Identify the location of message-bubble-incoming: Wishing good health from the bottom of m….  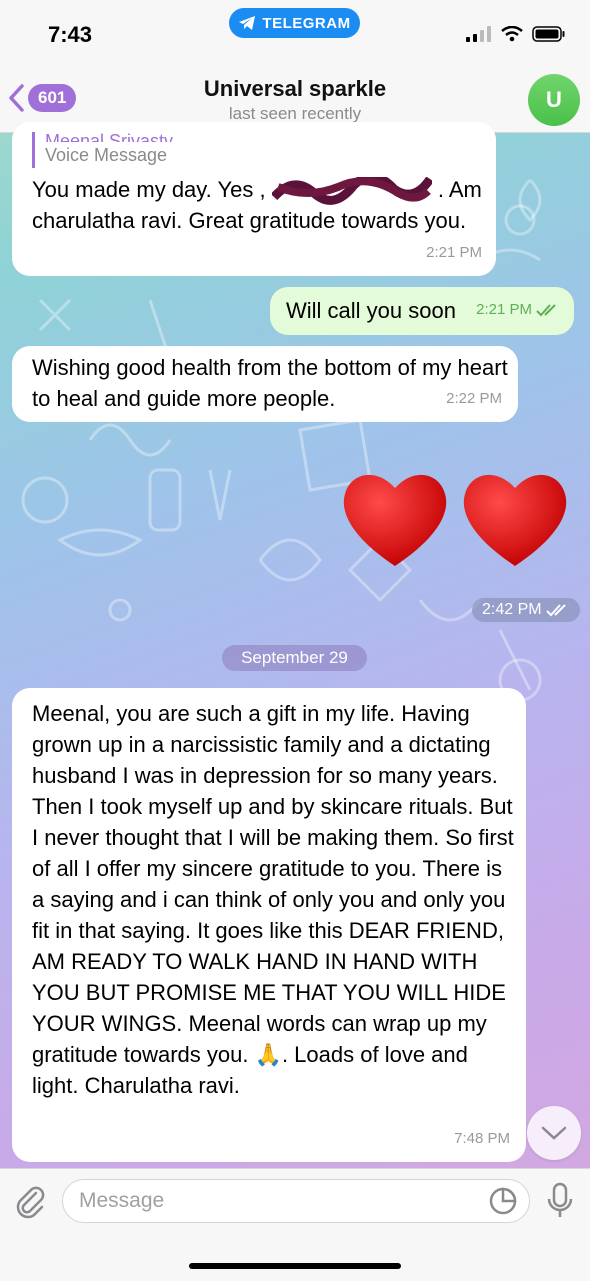
(265, 384).